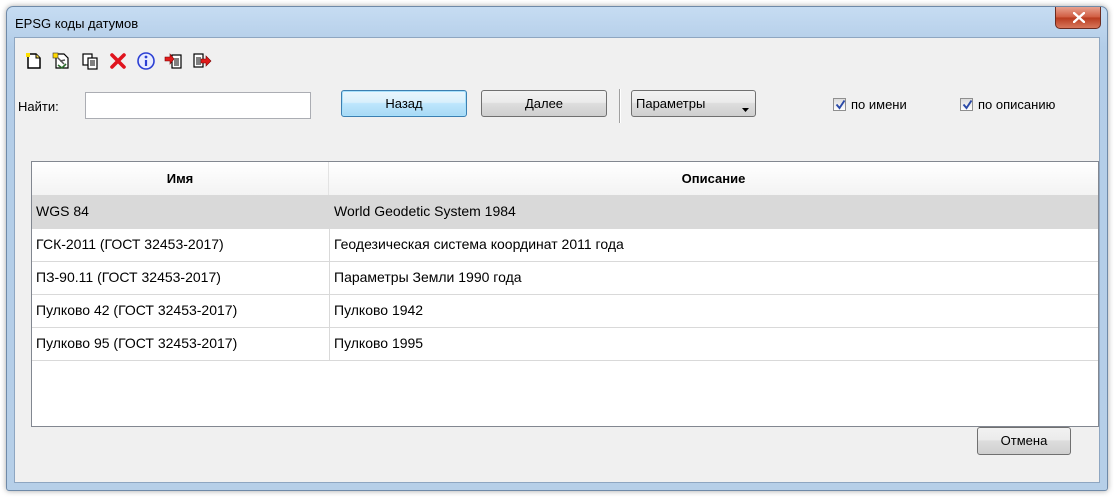 The image size is (1114, 497). Describe the element at coordinates (137, 310) in the screenshot. I see `cell-name: Пулково 42 (ГОСТ 32453-2017)` at that location.